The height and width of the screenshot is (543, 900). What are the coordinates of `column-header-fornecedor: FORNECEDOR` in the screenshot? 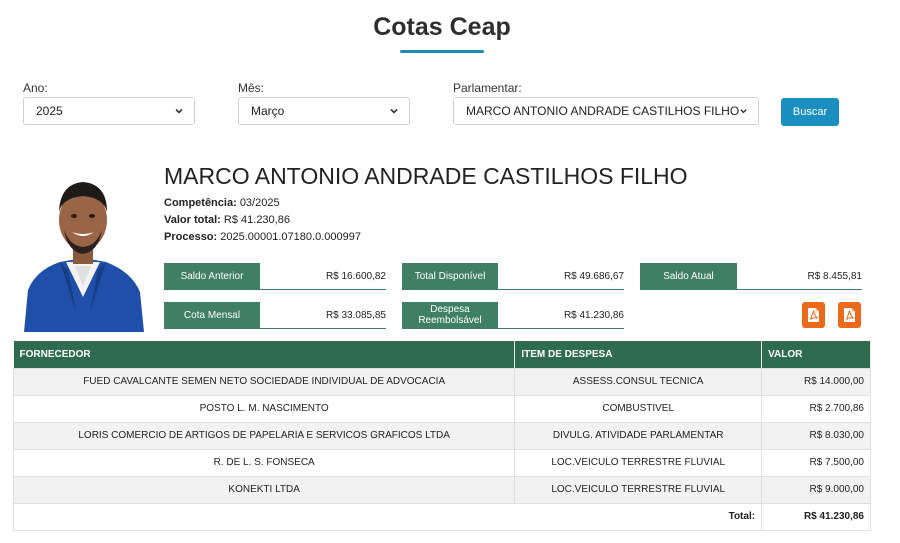 It's located at (264, 354).